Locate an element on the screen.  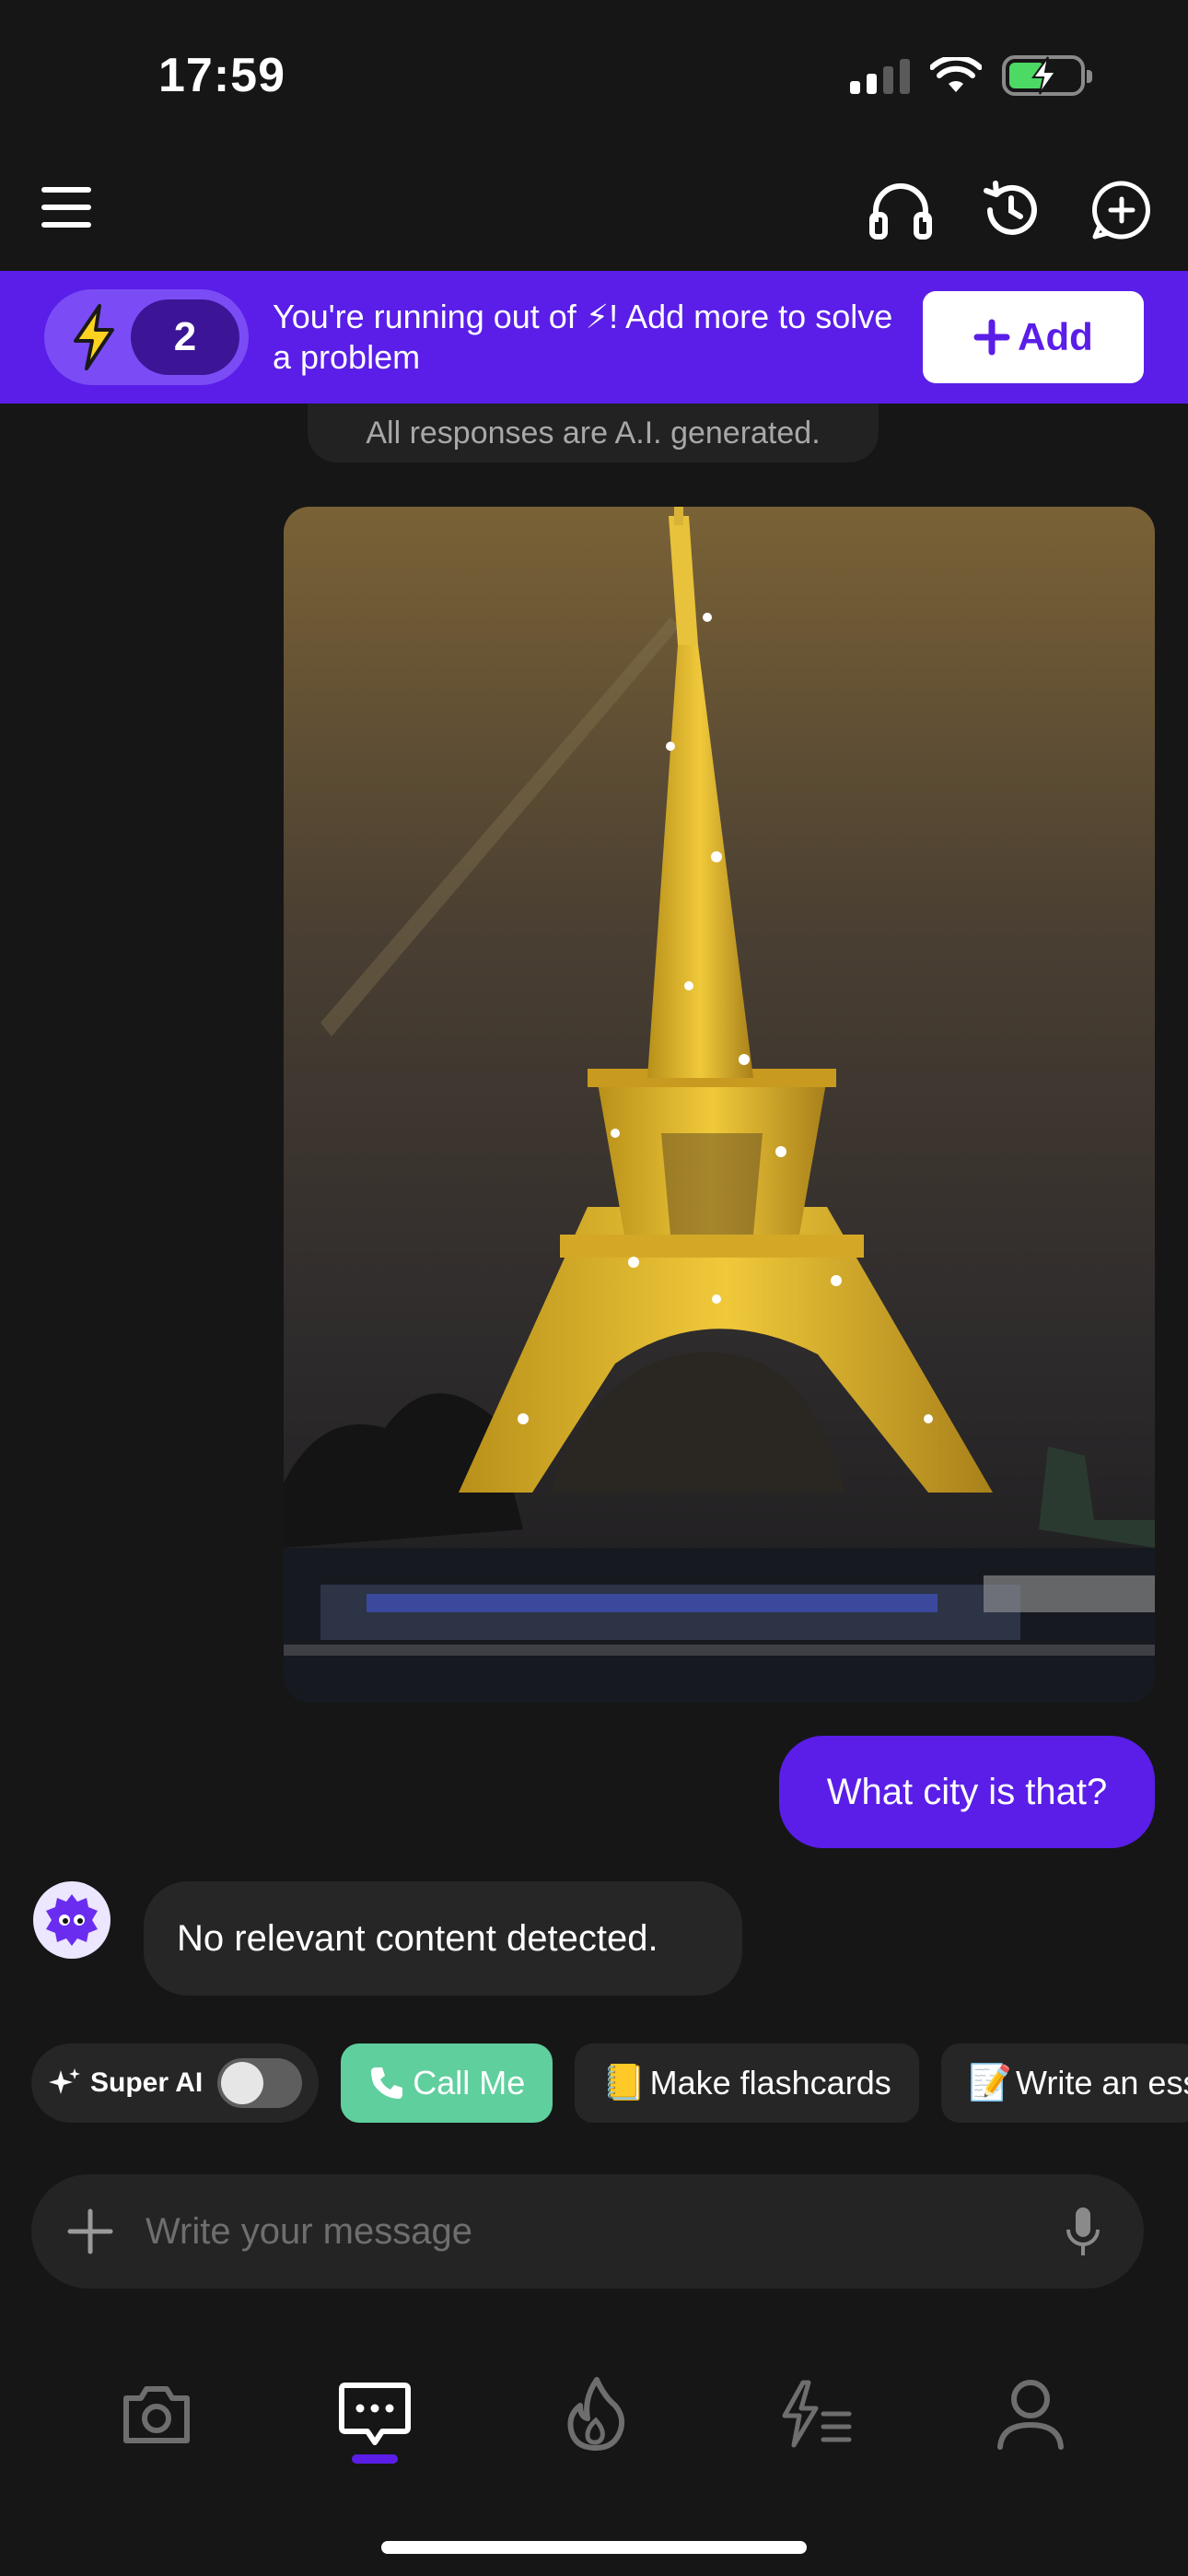
tab-camera is located at coordinates (157, 2414).